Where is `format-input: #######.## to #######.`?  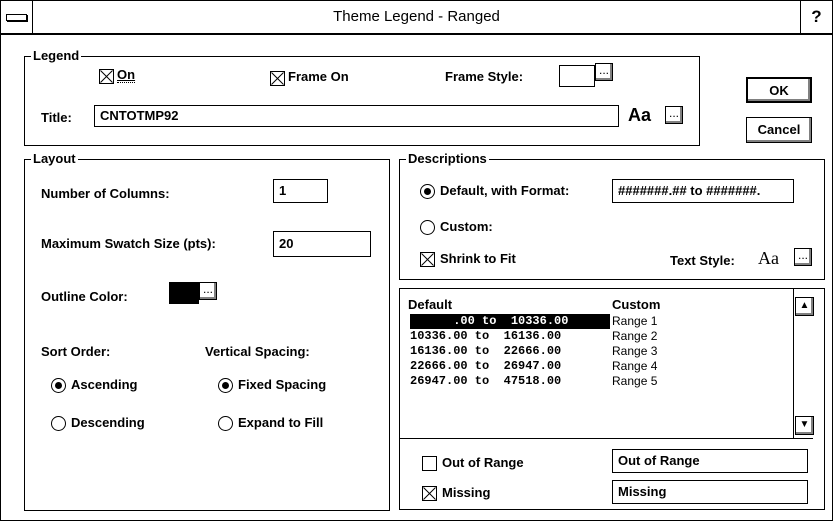
format-input: #######.## to #######. is located at coordinates (703, 191).